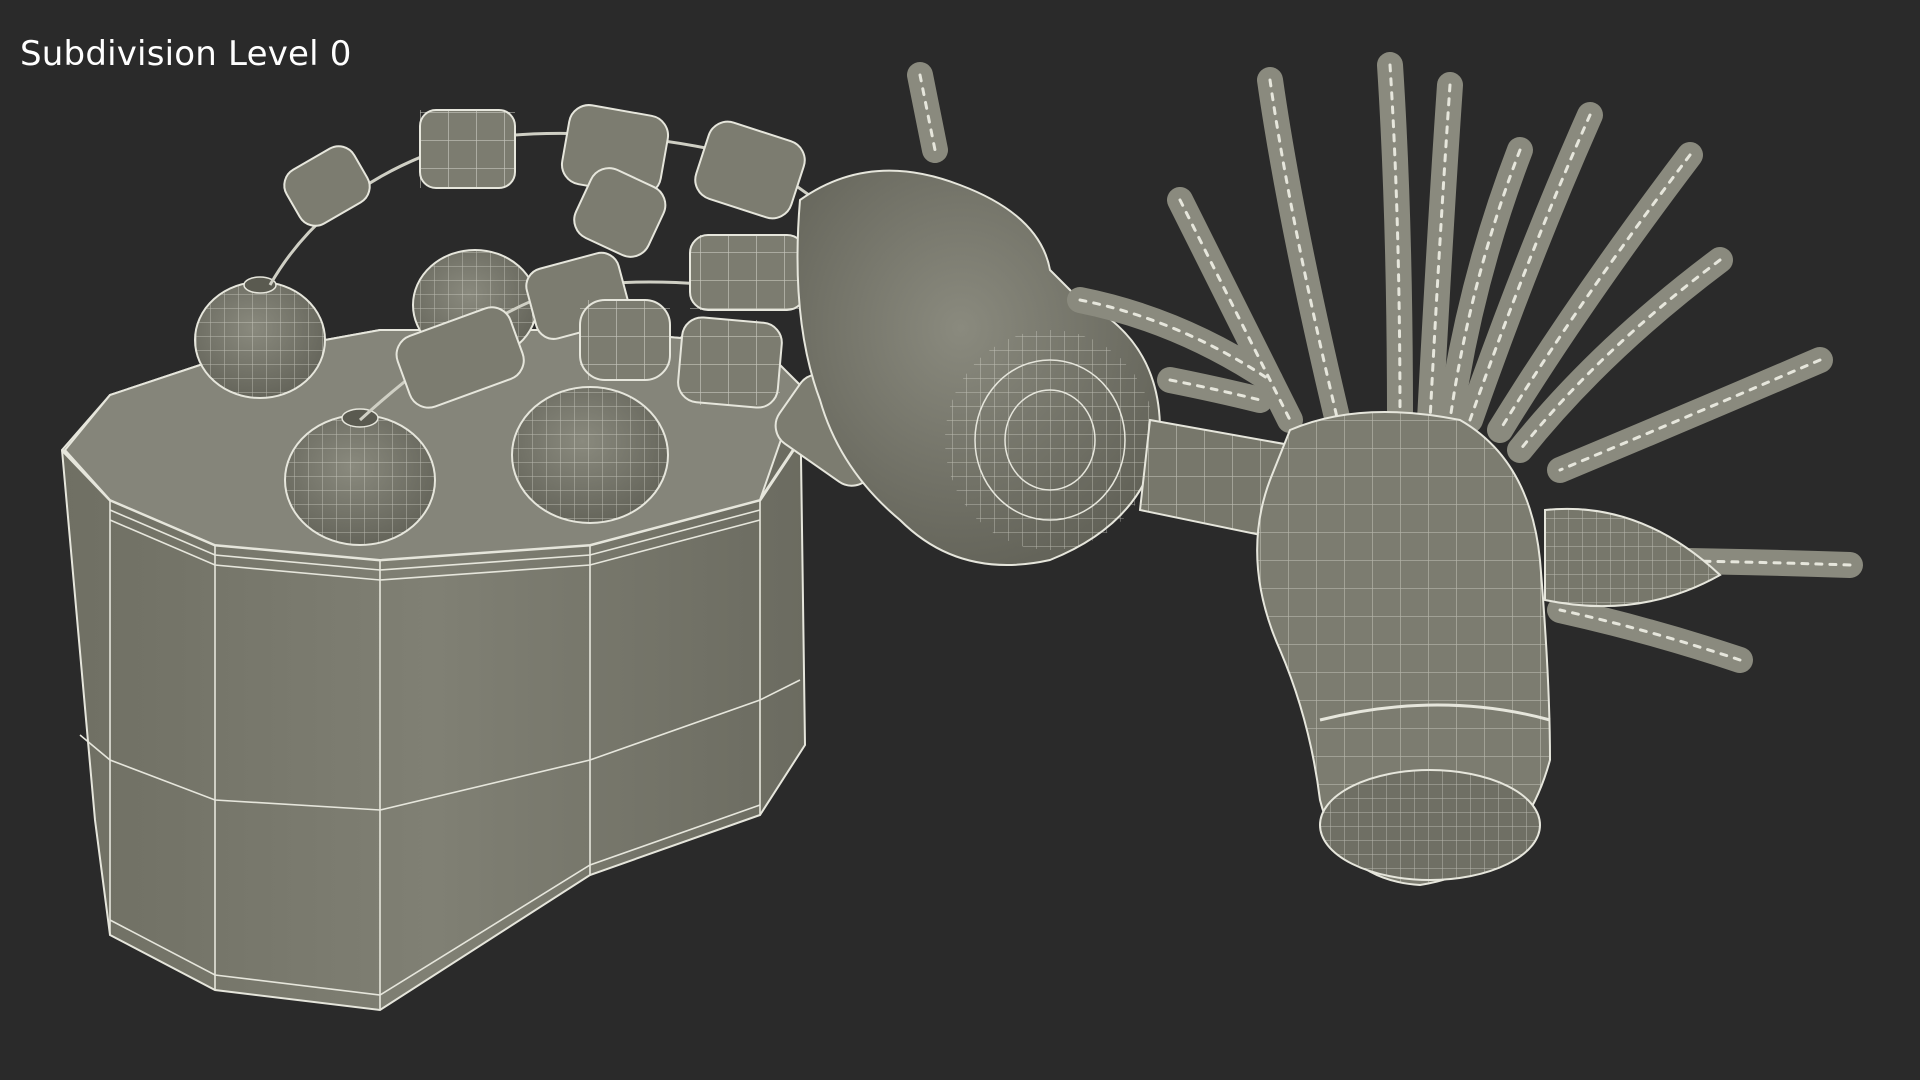  I want to click on soma-sphere, so click(979, 367).